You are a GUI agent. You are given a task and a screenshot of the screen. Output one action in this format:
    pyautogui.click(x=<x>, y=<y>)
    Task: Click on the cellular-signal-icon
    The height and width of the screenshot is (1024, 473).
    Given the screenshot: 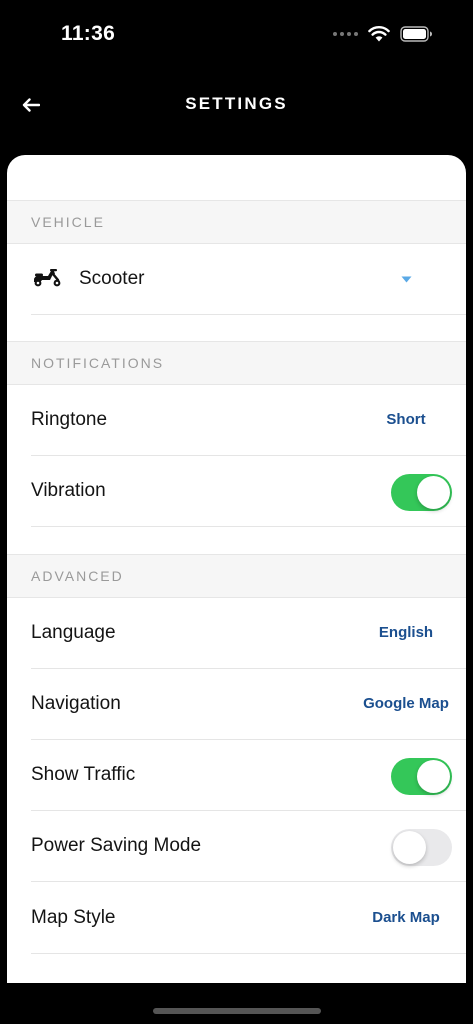 What is the action you would take?
    pyautogui.click(x=345, y=34)
    